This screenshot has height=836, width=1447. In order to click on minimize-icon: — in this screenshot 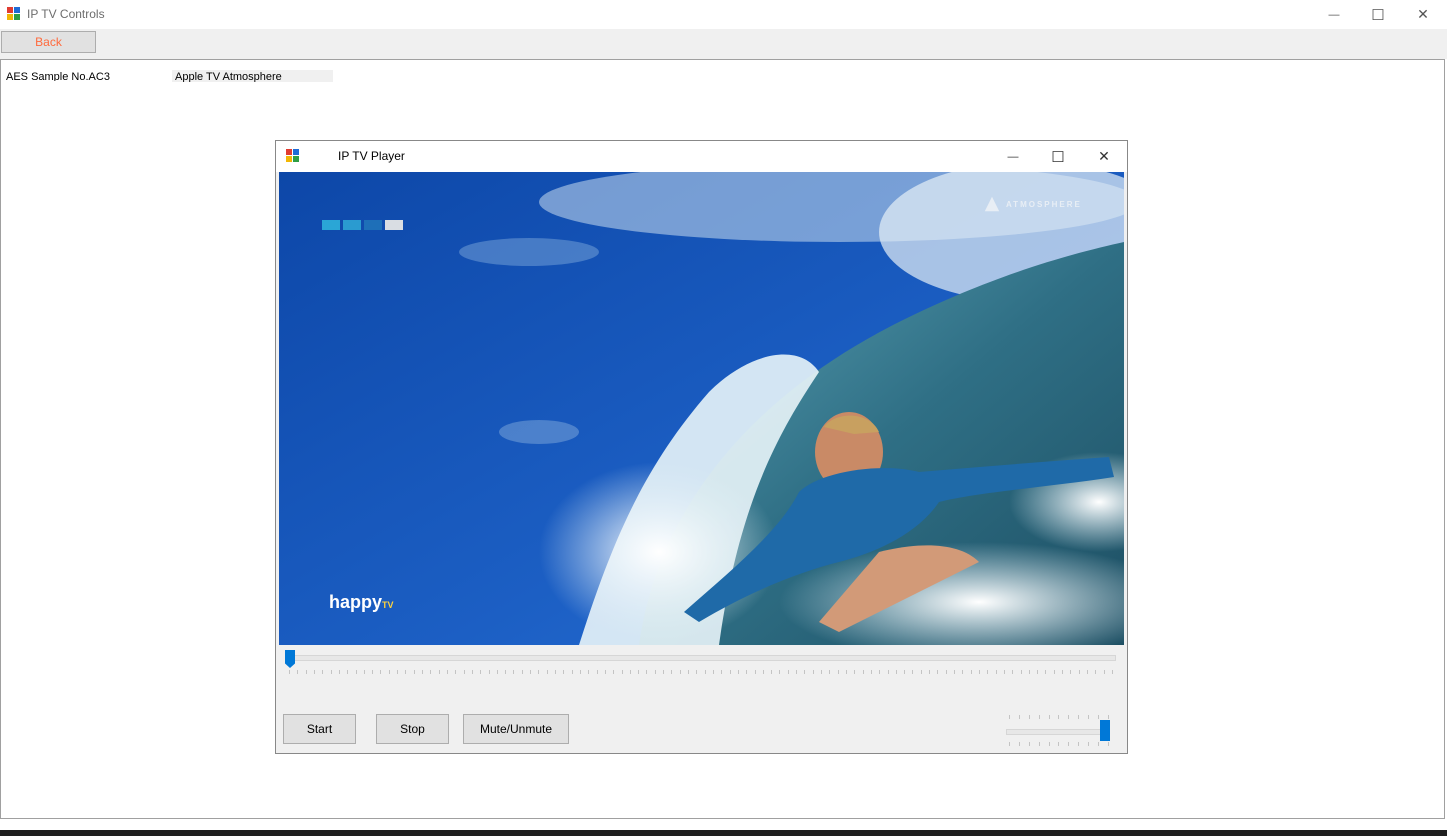, I will do `click(1334, 14)`.